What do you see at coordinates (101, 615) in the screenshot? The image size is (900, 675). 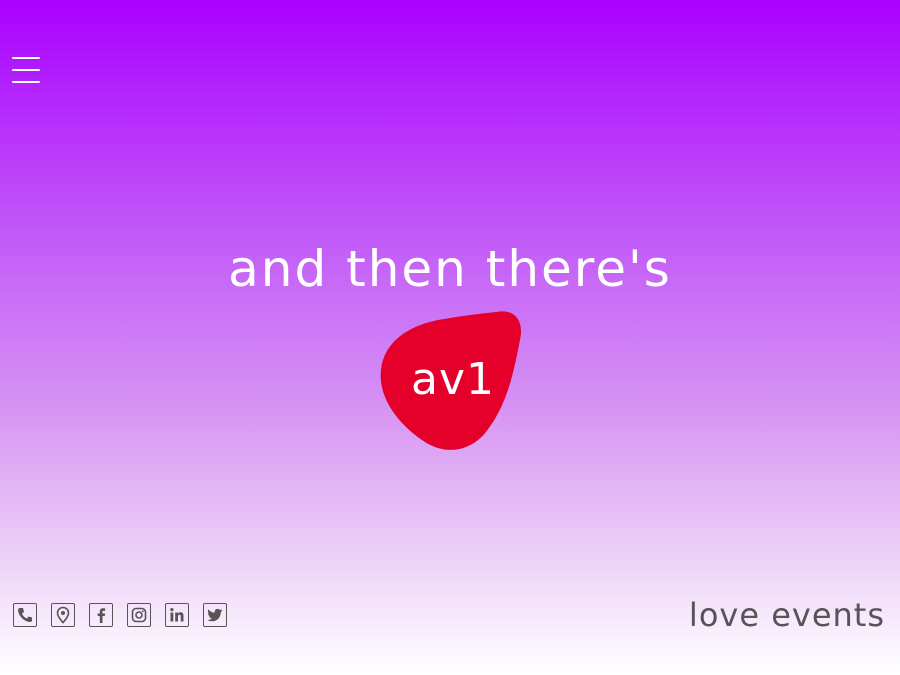 I see `facebook-icon` at bounding box center [101, 615].